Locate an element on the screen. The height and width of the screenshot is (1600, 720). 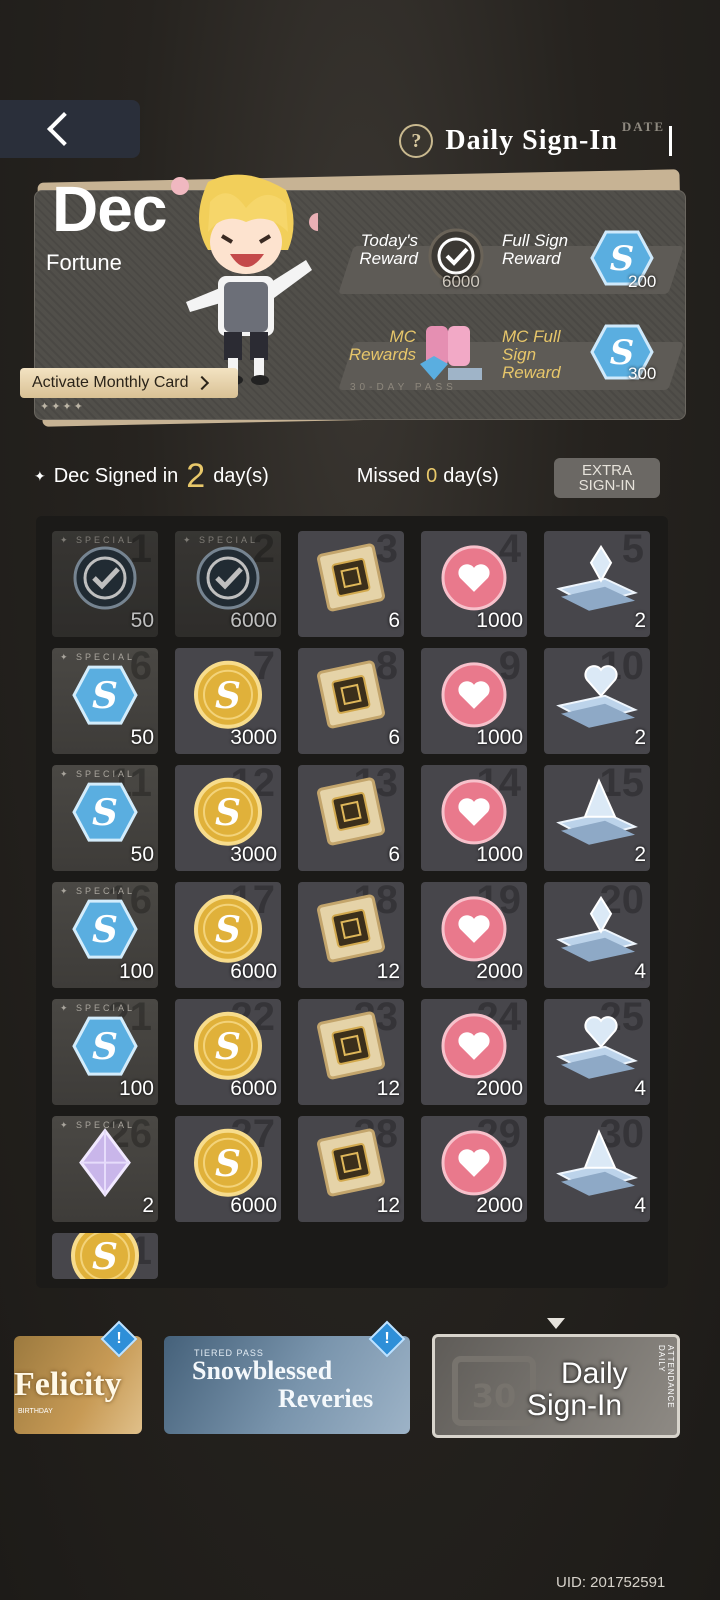
missed-count: 0 is located at coordinates (432, 475).